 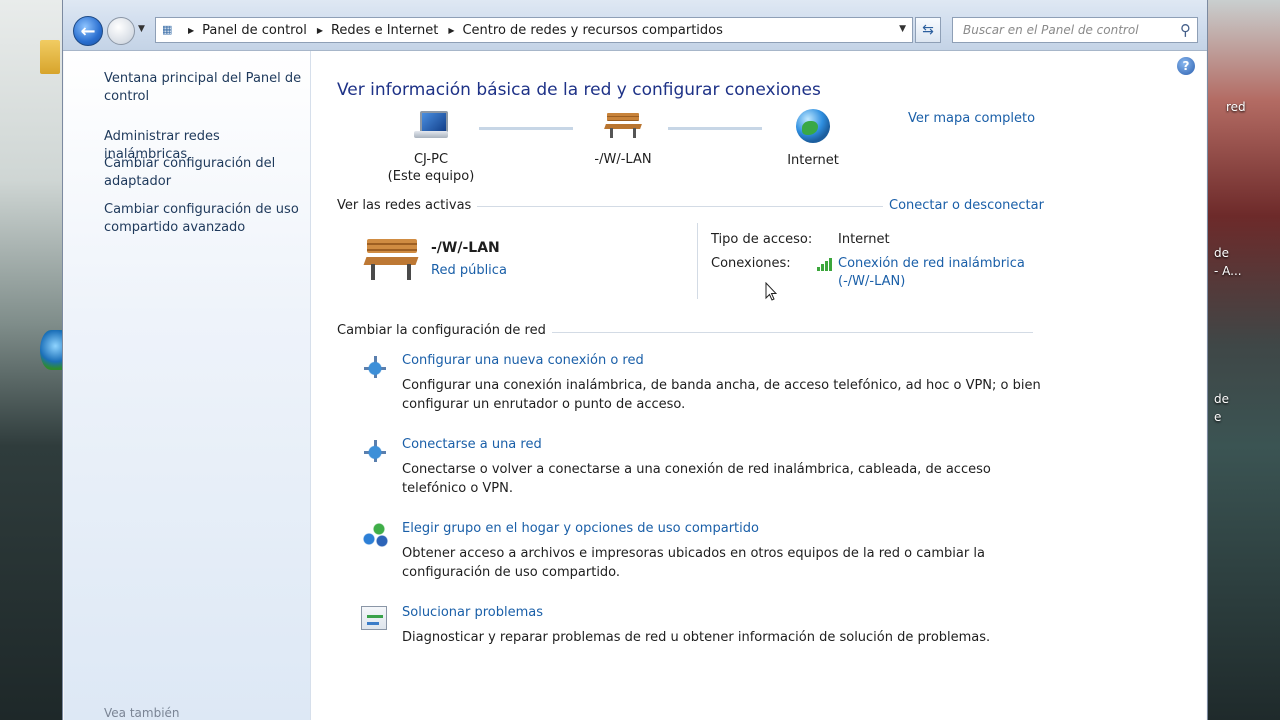 I want to click on breadcrumb-network-center: Centro de redes y recursos compartidos, so click(x=592, y=30).